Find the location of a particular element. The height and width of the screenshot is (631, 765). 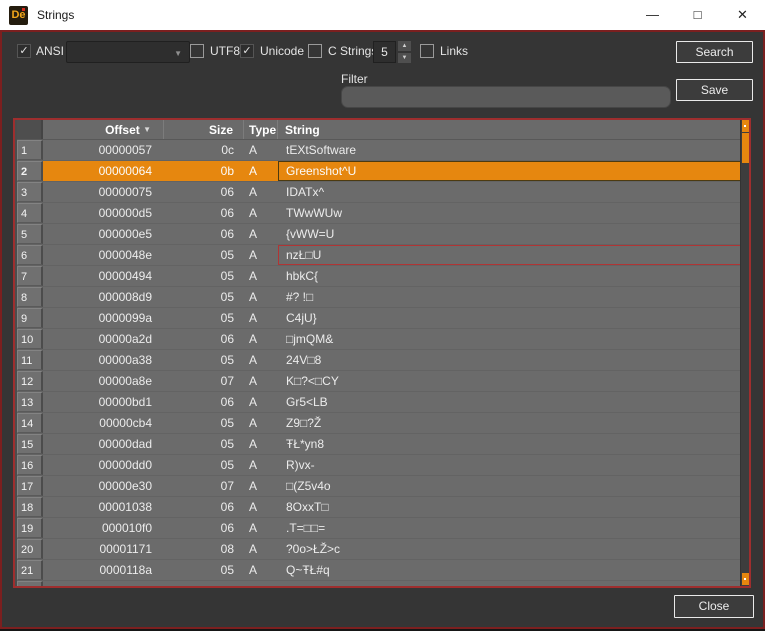

cell-string: #? !□ is located at coordinates (513, 297).